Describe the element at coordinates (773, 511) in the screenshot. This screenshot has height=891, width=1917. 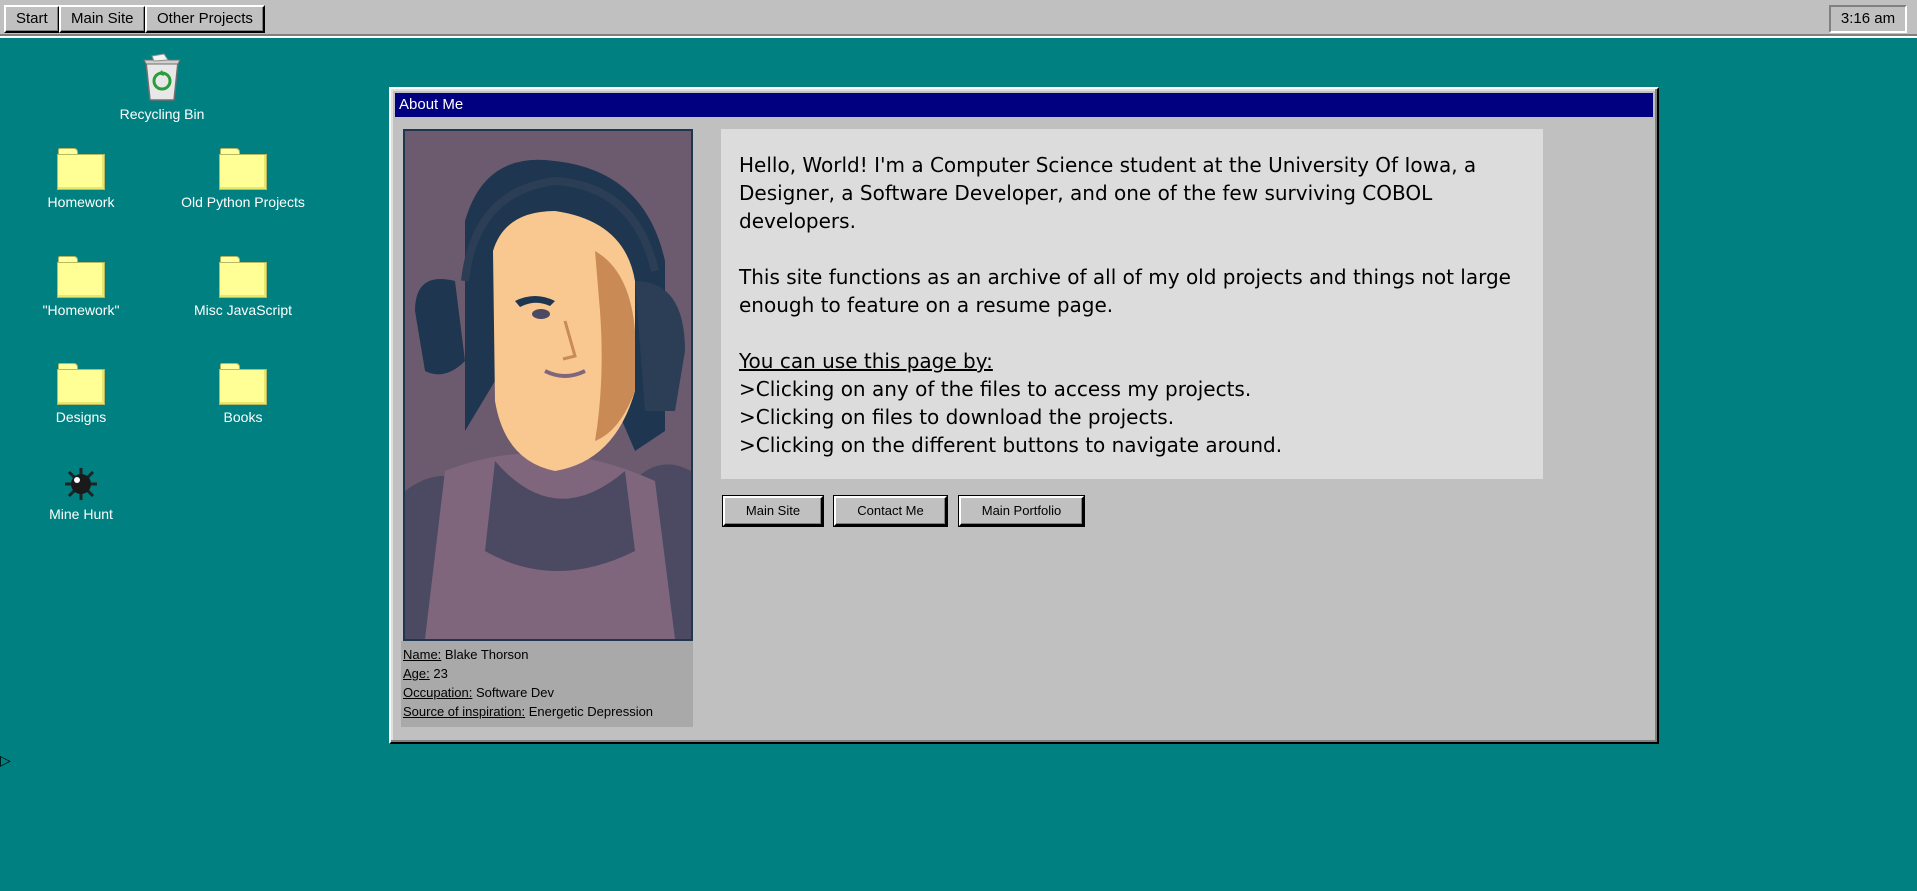
I see `main-site-button: Main Site` at that location.